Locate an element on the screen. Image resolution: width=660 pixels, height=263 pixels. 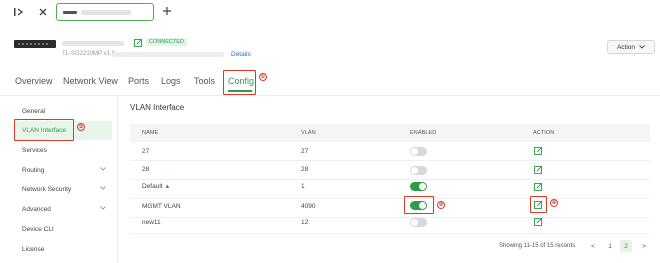
status-badge: CONNECTED is located at coordinates (166, 42).